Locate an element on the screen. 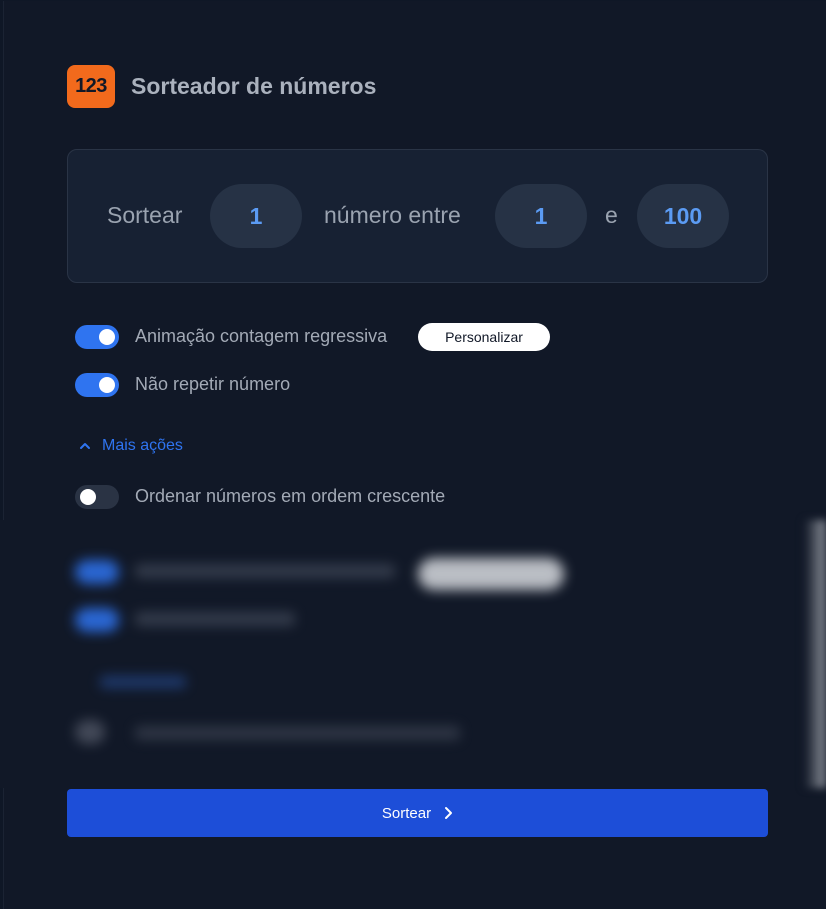 This screenshot has width=826, height=909. blur-edge is located at coordinates (815, 654).